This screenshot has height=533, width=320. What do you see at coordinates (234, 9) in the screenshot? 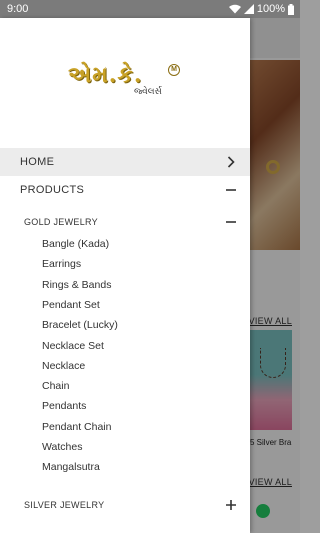
I see `wifi-icon` at bounding box center [234, 9].